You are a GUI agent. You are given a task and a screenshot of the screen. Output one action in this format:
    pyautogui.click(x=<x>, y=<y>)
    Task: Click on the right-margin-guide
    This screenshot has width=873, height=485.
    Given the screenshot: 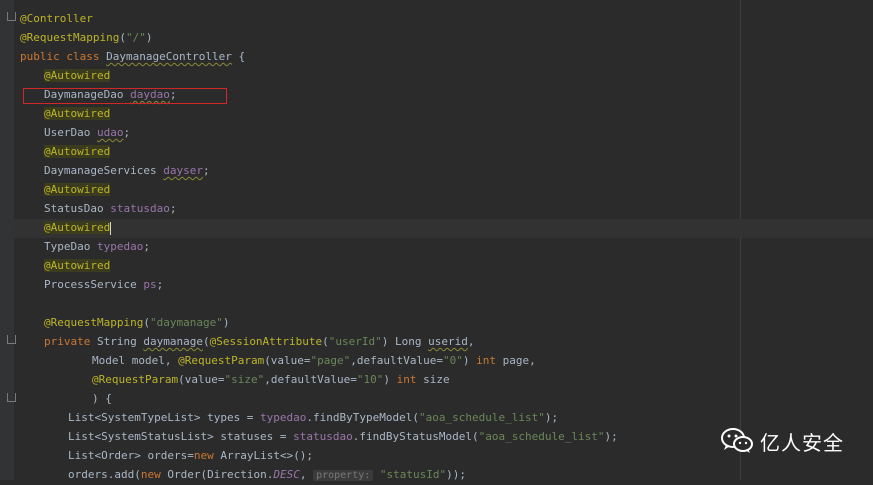 What is the action you would take?
    pyautogui.click(x=740, y=240)
    